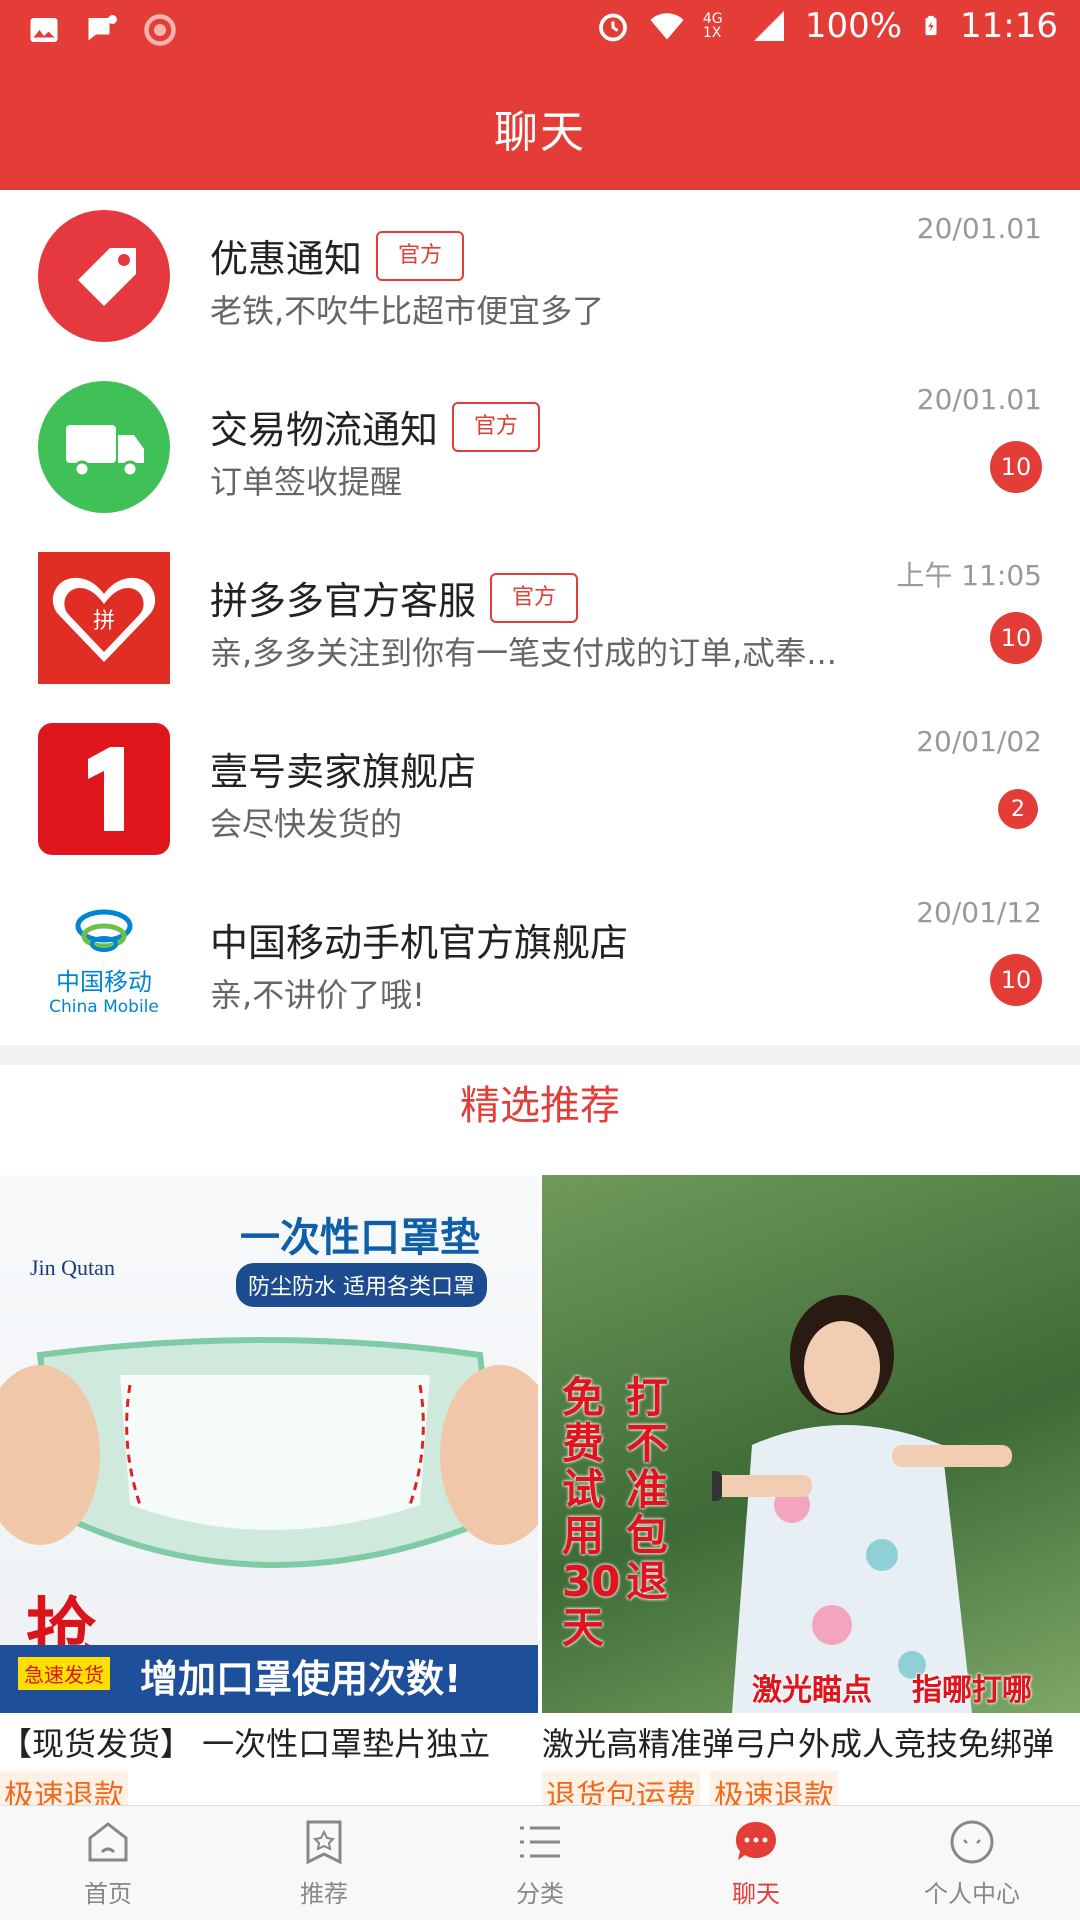 The image size is (1080, 1920). I want to click on status-bar: 4G 1X 100% 11:16, so click(540, 29).